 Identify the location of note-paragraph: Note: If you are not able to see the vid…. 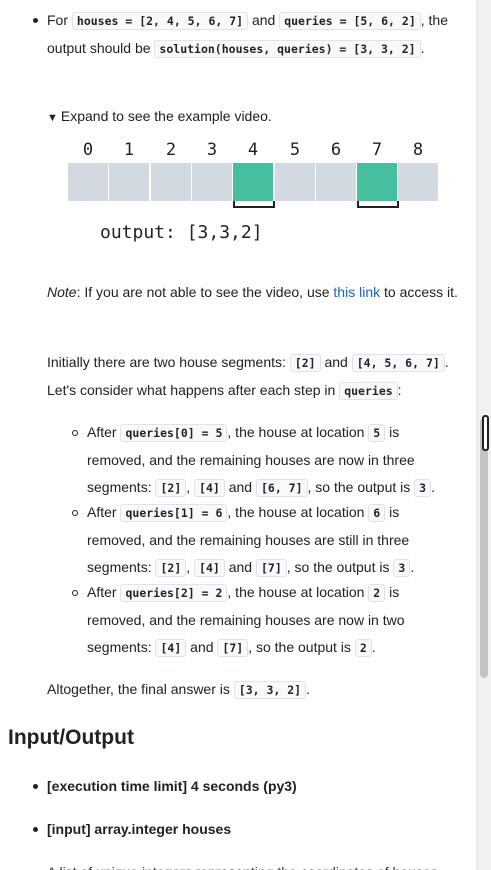
(257, 292).